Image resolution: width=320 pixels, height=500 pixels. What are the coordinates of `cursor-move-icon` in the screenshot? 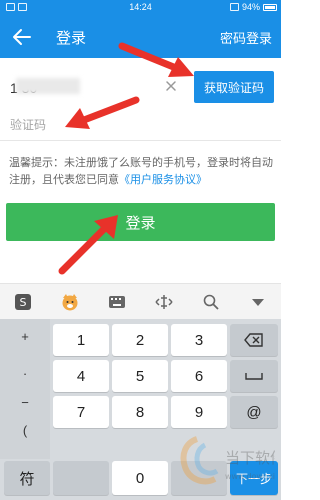 It's located at (164, 302).